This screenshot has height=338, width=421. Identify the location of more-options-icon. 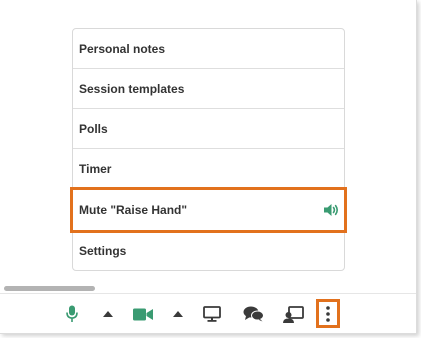
(328, 313).